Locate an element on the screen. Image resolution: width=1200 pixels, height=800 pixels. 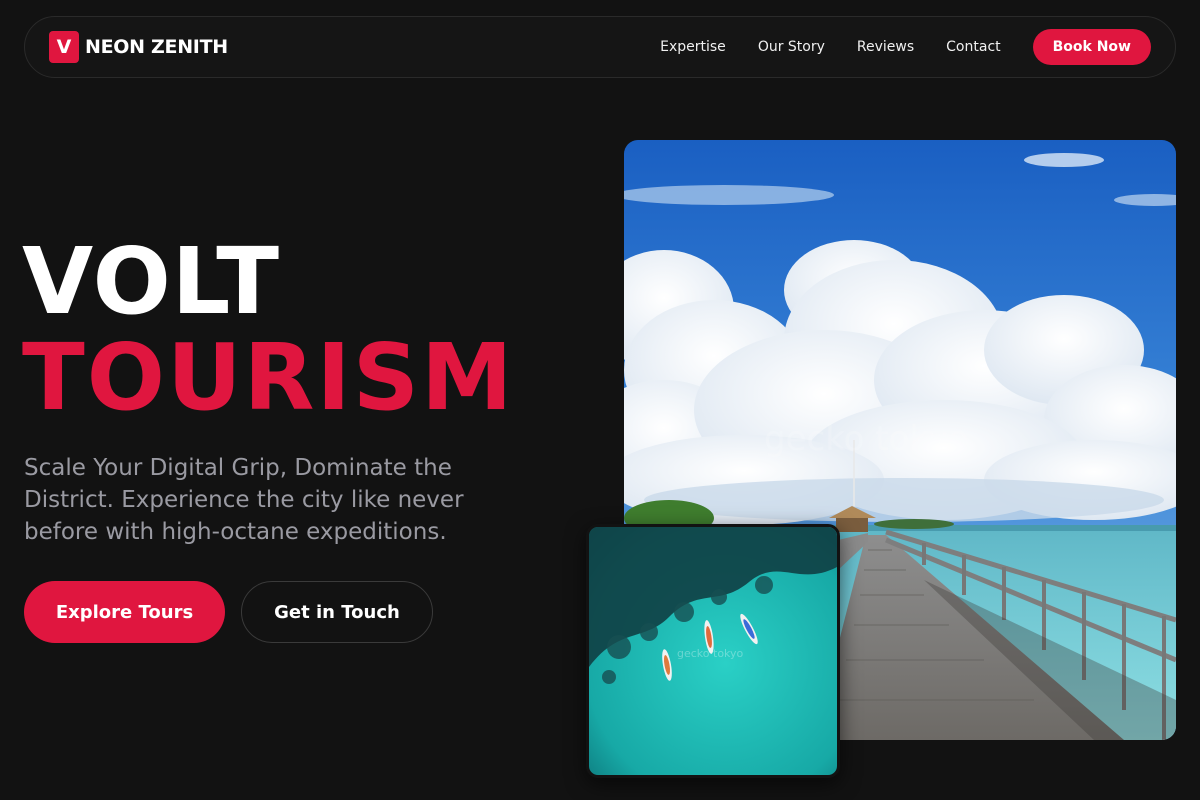
aerial-boats-photo: gecko tokyo is located at coordinates (713, 651).